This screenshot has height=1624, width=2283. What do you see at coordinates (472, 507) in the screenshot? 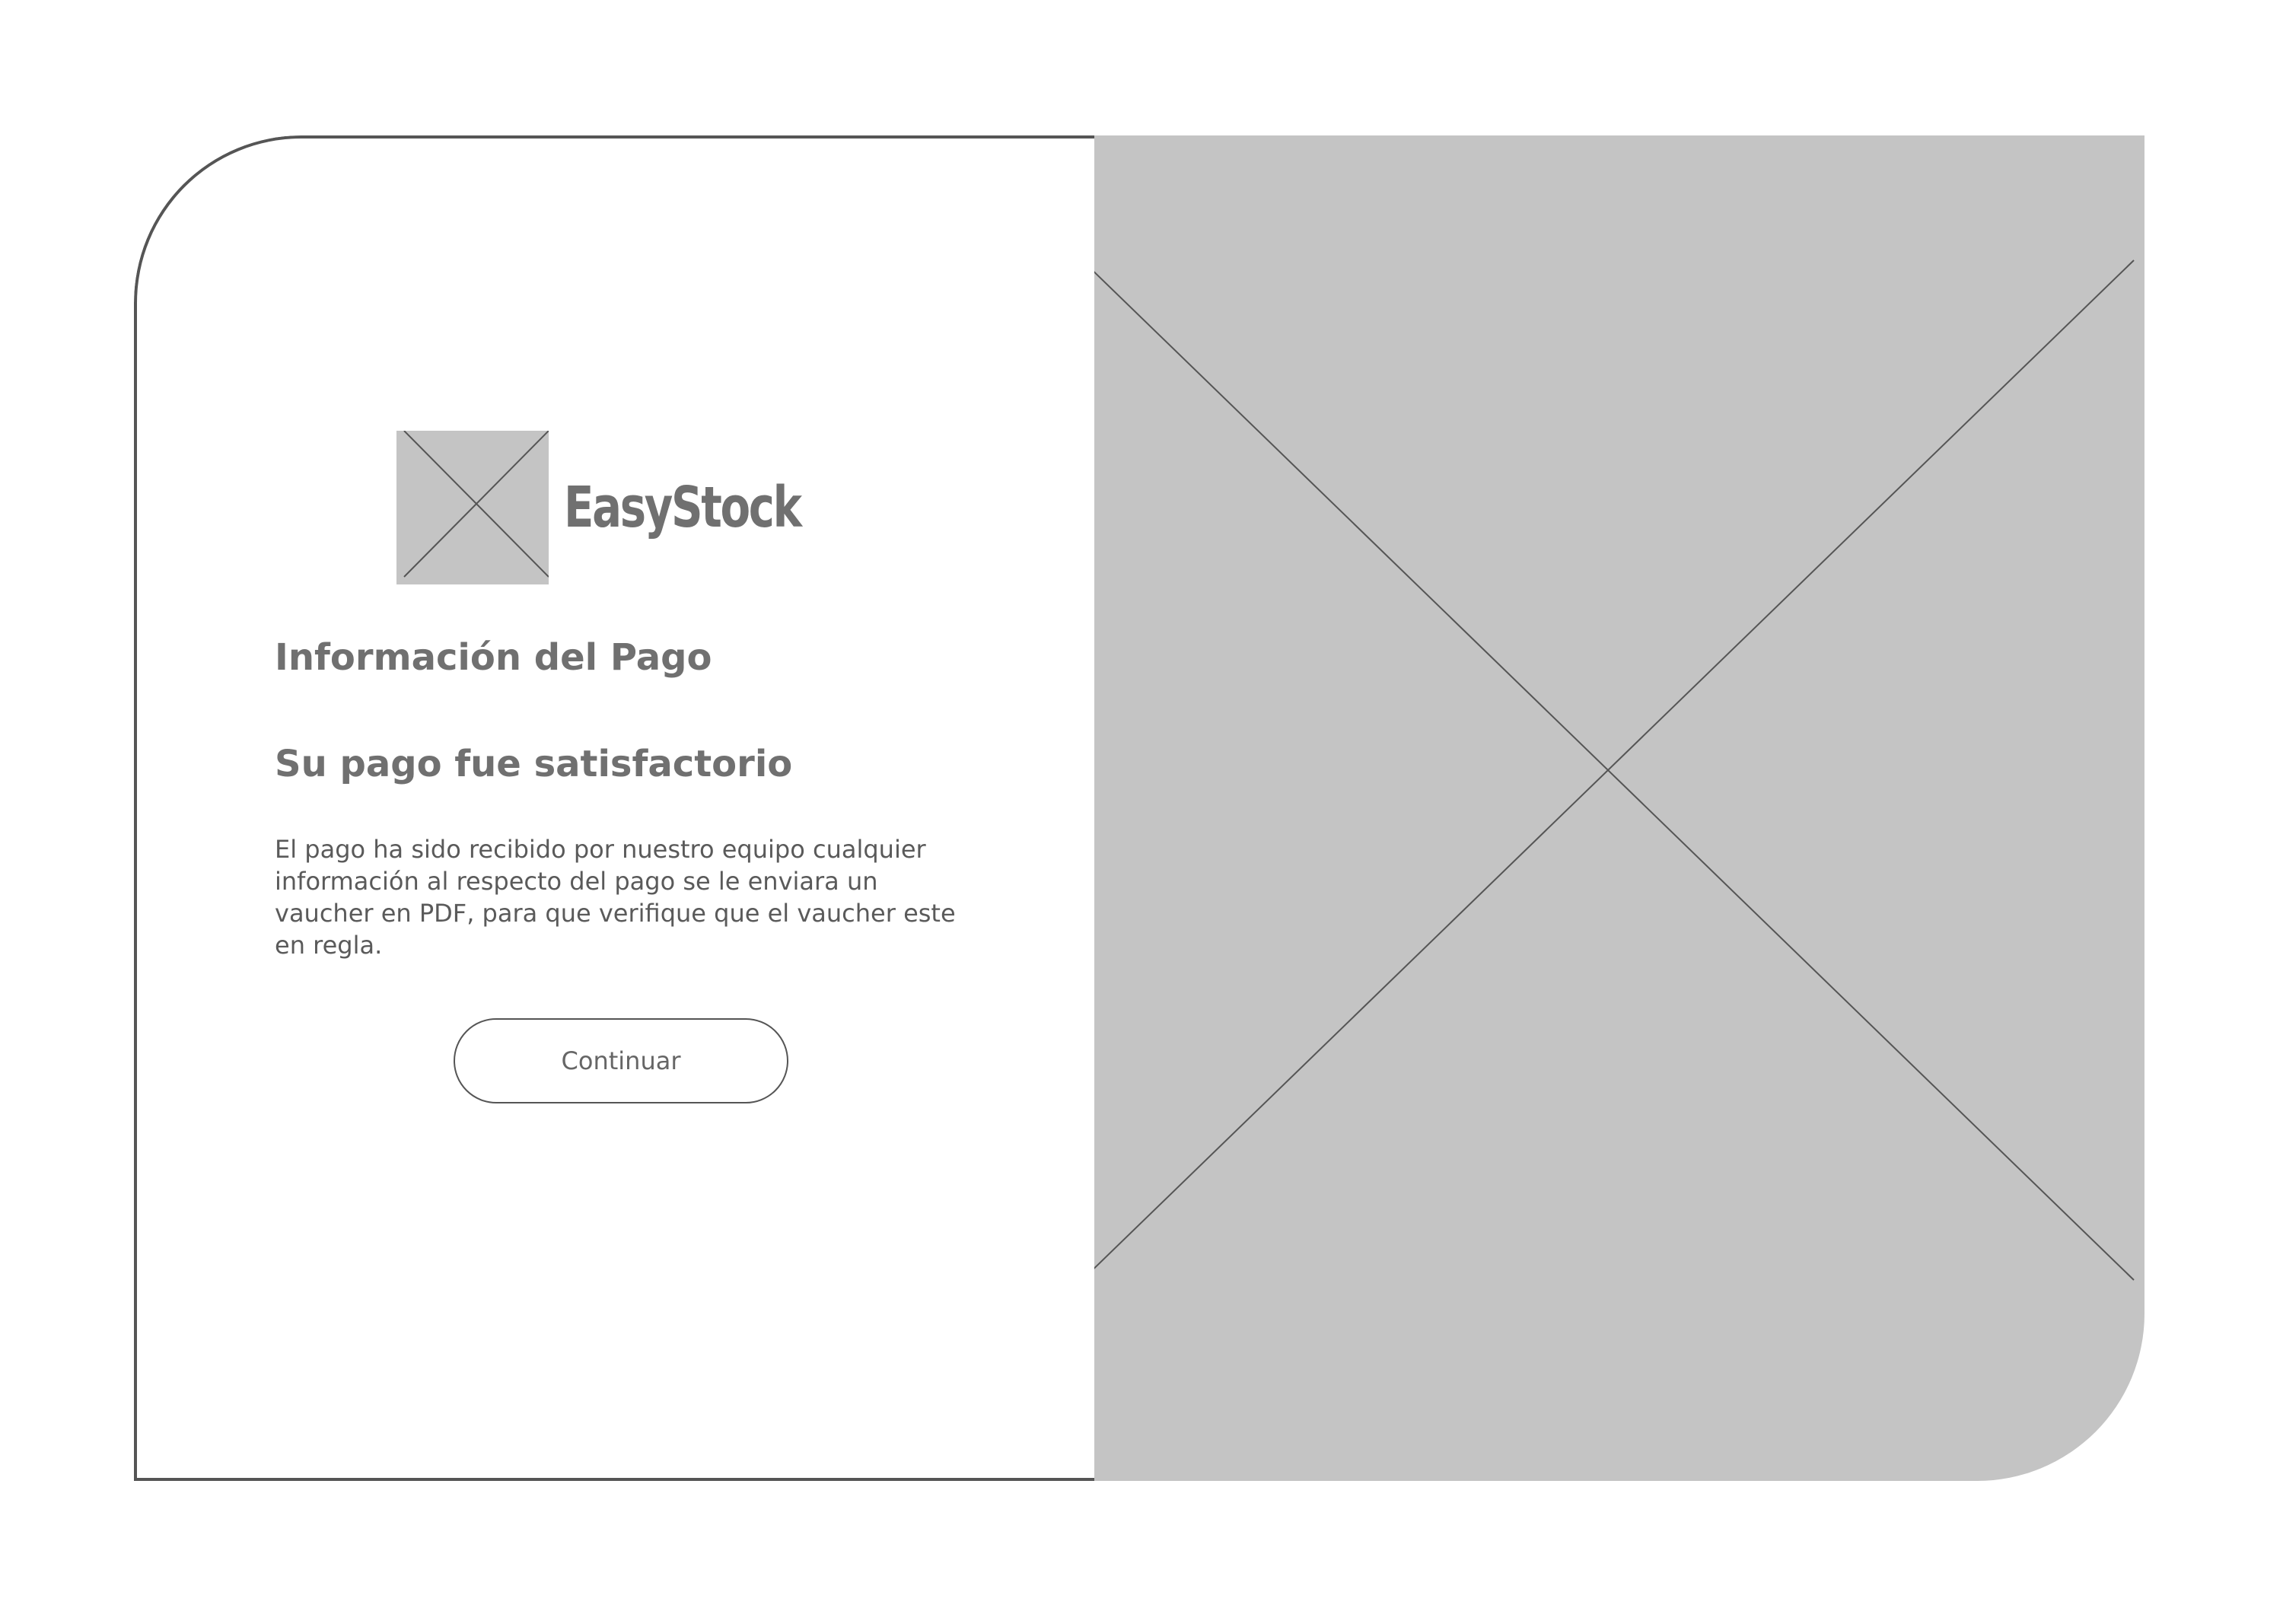
I see `image-placeholder-icon` at bounding box center [472, 507].